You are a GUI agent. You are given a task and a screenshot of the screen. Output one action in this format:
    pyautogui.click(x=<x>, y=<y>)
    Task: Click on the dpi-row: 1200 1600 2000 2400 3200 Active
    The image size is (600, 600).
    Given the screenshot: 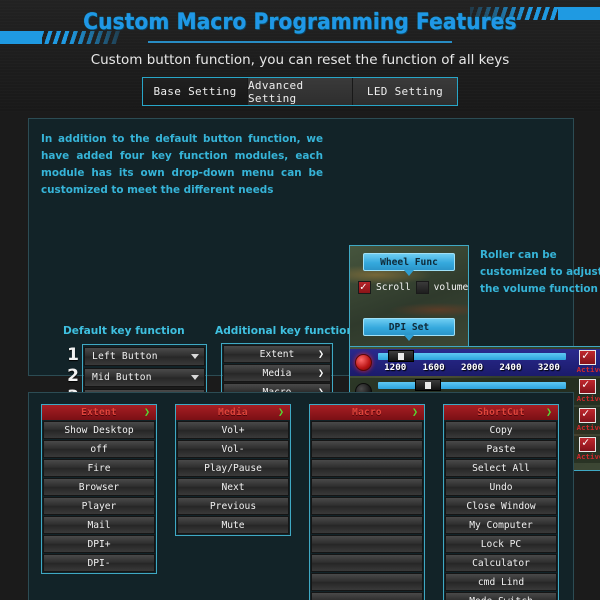 What is the action you would take?
    pyautogui.click(x=475, y=362)
    